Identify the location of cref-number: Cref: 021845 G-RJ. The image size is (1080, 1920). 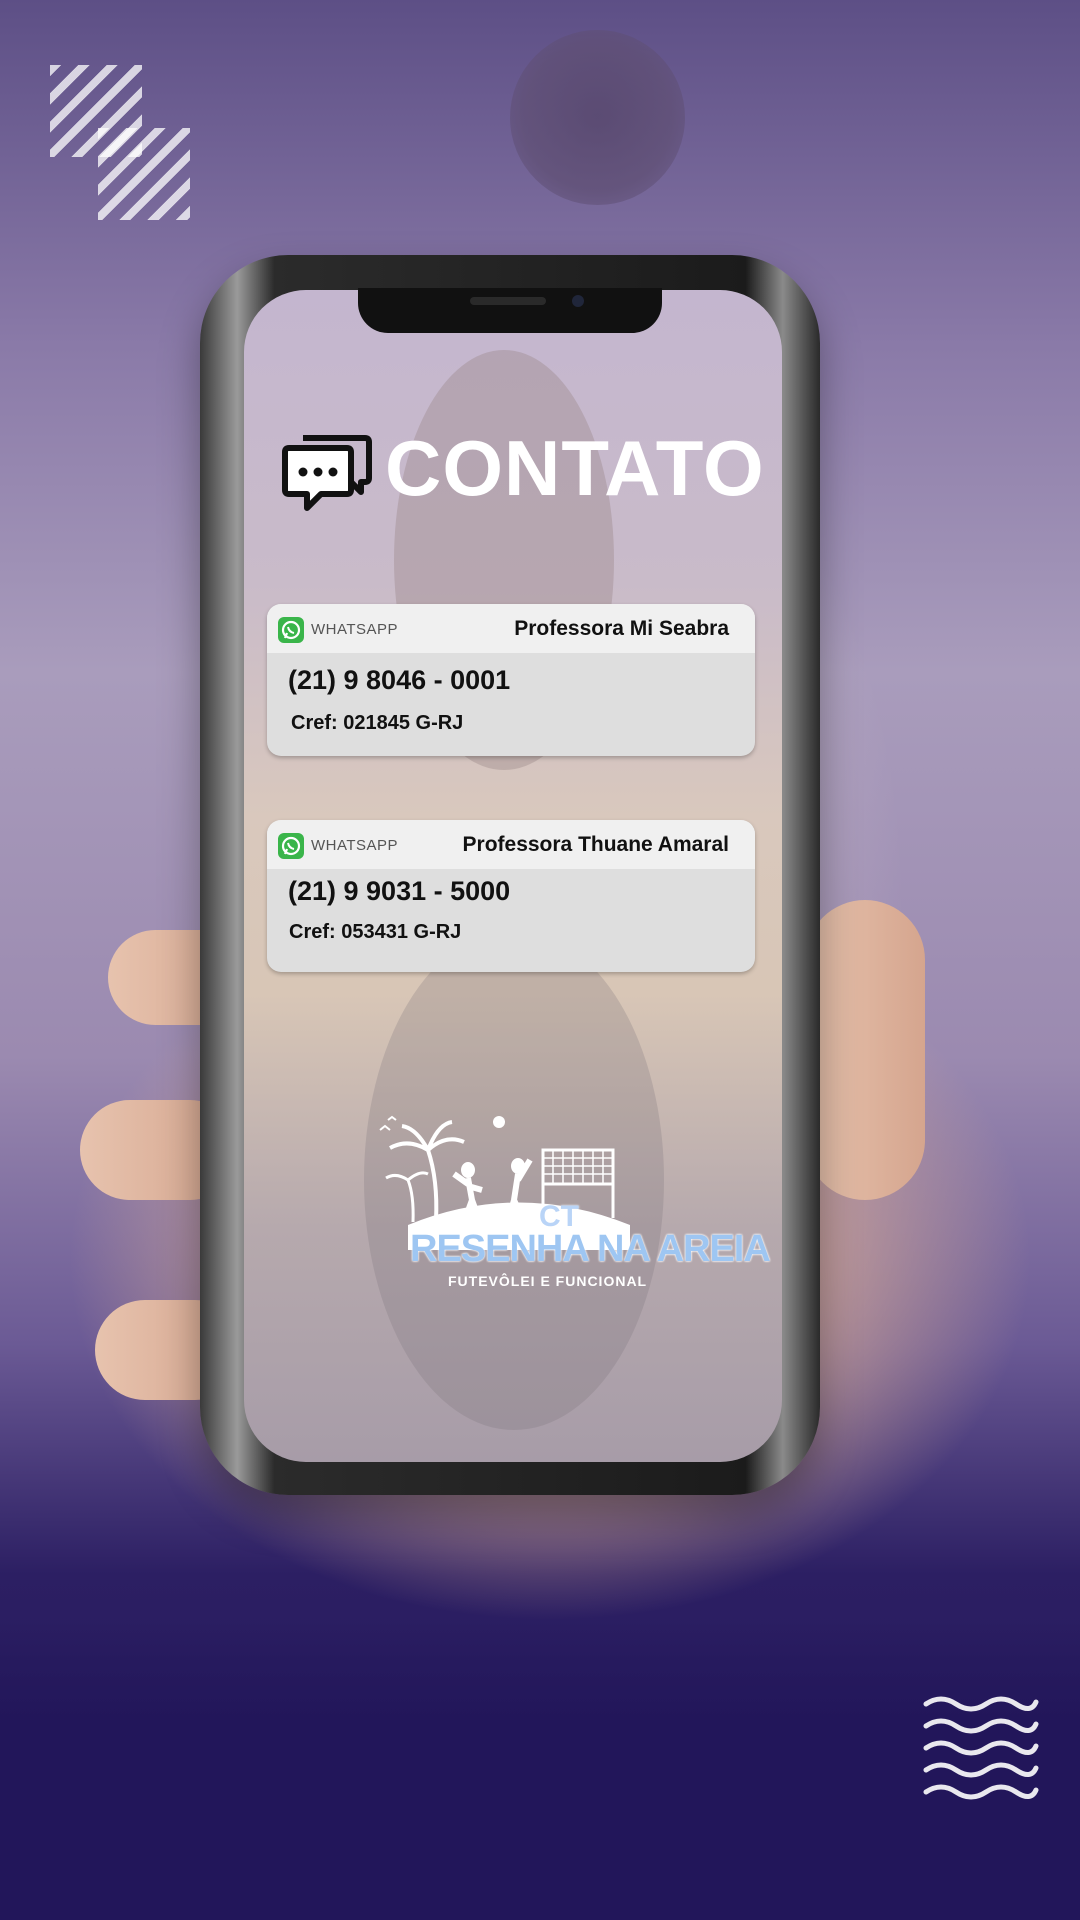
(377, 723).